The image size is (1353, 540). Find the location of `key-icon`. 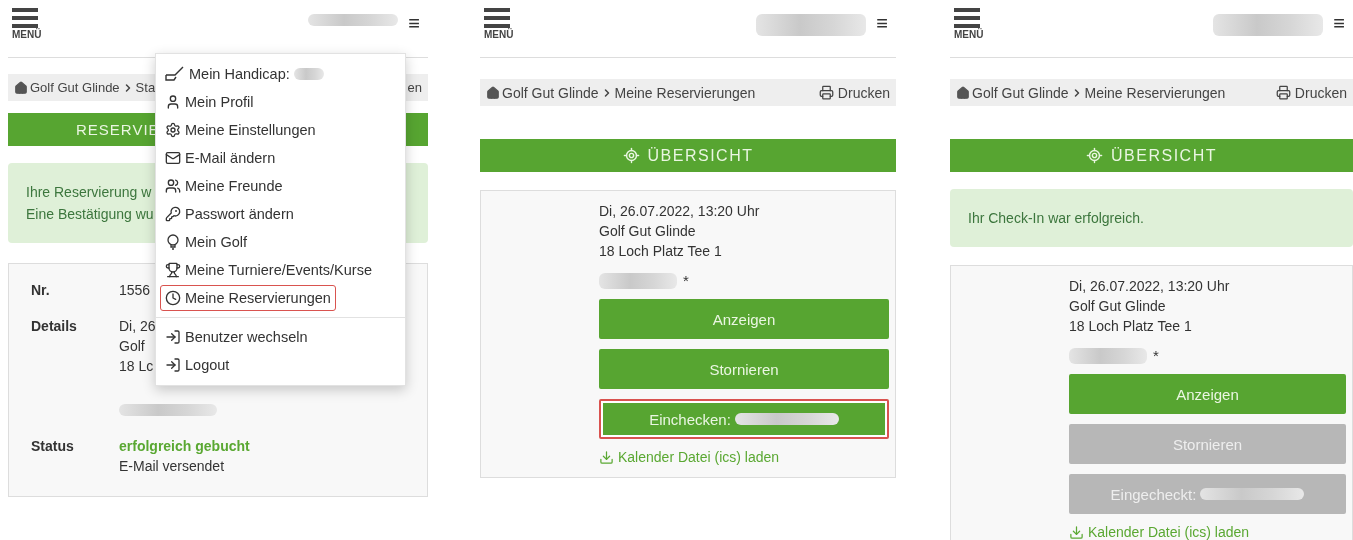

key-icon is located at coordinates (173, 214).